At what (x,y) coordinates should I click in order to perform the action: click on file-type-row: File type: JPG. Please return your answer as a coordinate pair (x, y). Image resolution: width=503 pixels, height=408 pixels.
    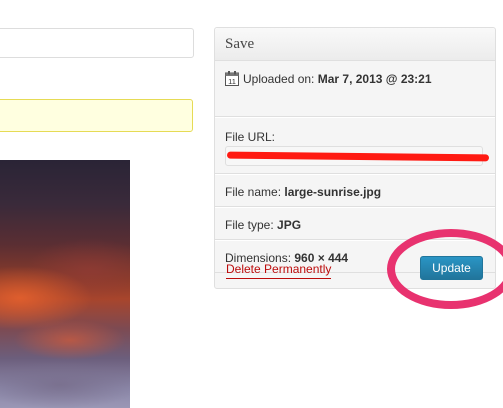
    Looking at the image, I should click on (355, 223).